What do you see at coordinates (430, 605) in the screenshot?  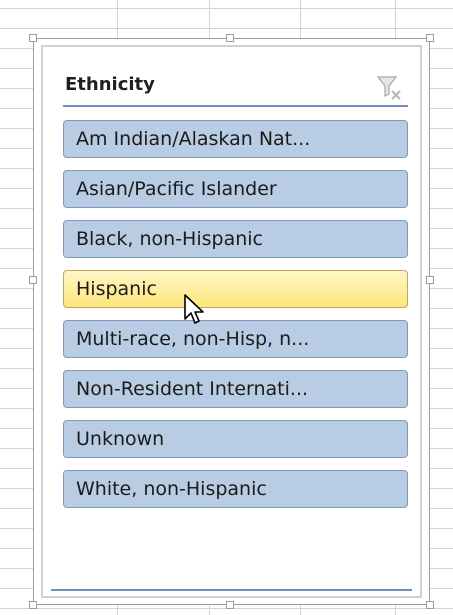 I see `resize-handle-bottom-right` at bounding box center [430, 605].